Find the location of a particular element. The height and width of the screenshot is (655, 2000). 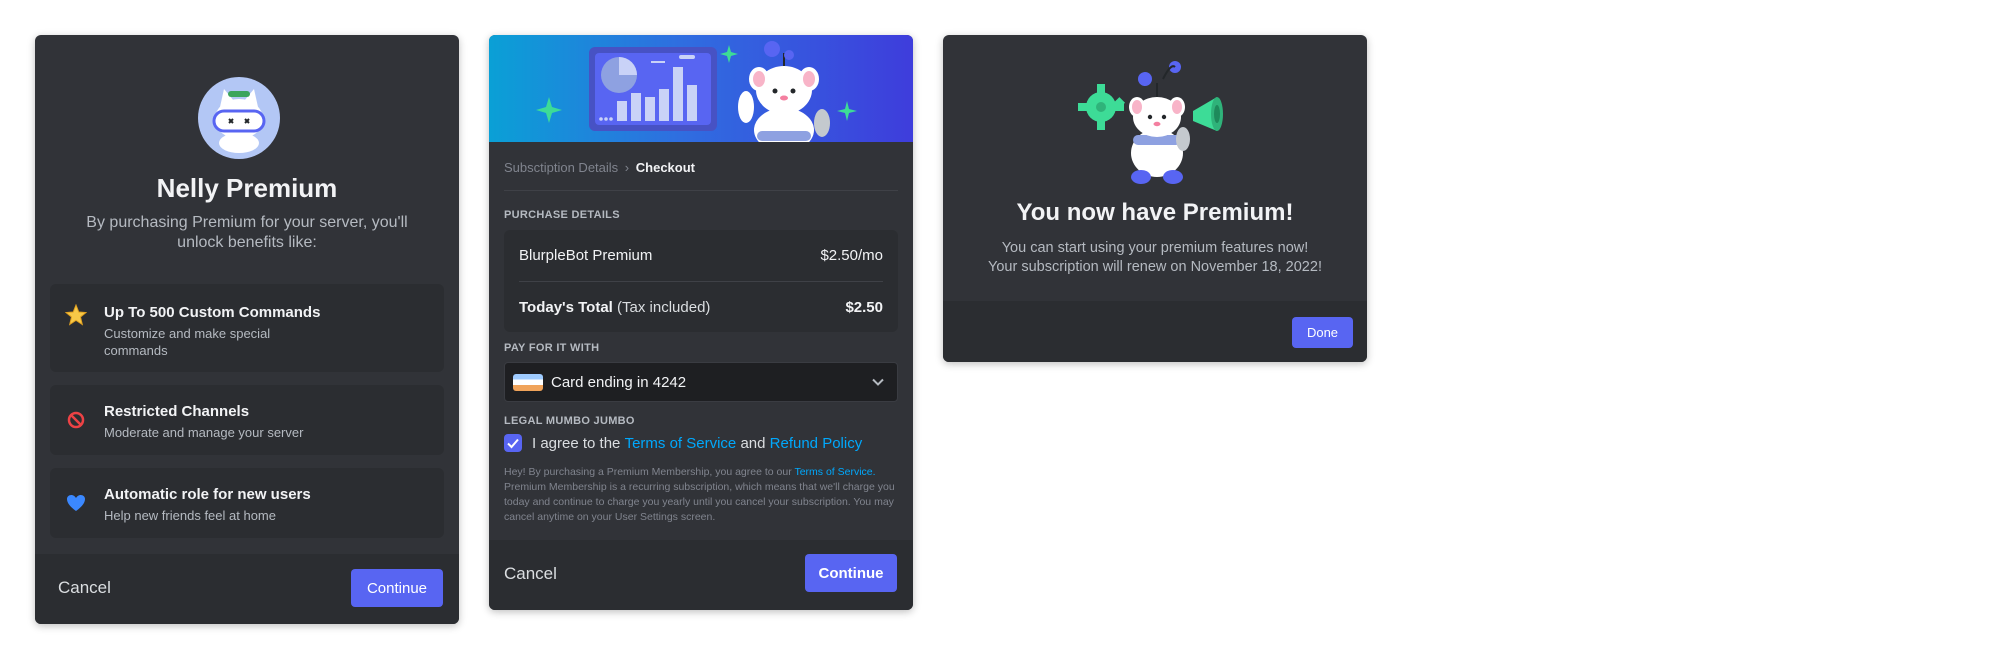

benefit-description: Moderate and manage your server is located at coordinates (204, 432).